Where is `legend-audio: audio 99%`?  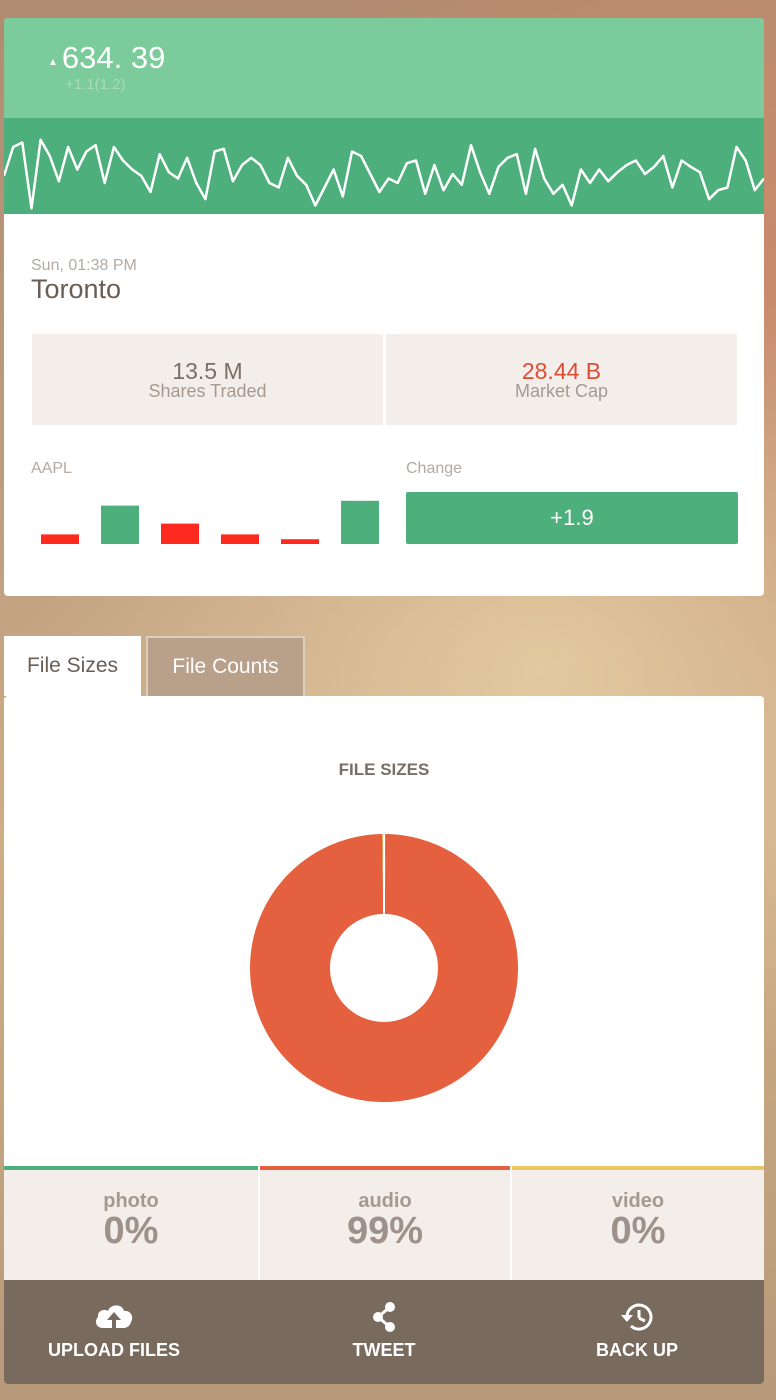
legend-audio: audio 99% is located at coordinates (384, 1223).